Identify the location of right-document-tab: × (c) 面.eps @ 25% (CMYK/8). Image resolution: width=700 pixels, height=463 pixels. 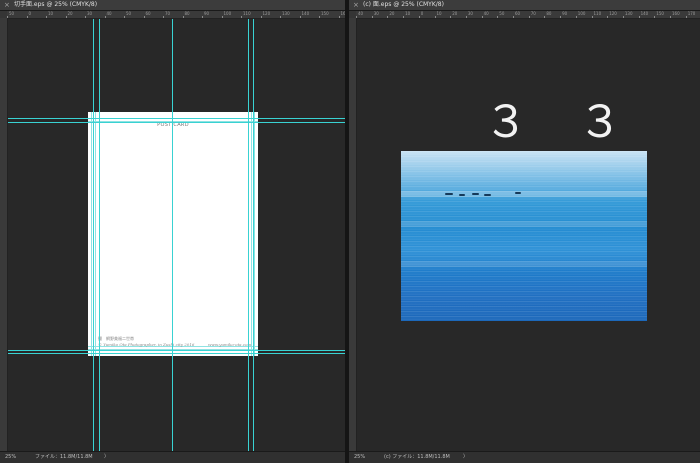
(524, 5).